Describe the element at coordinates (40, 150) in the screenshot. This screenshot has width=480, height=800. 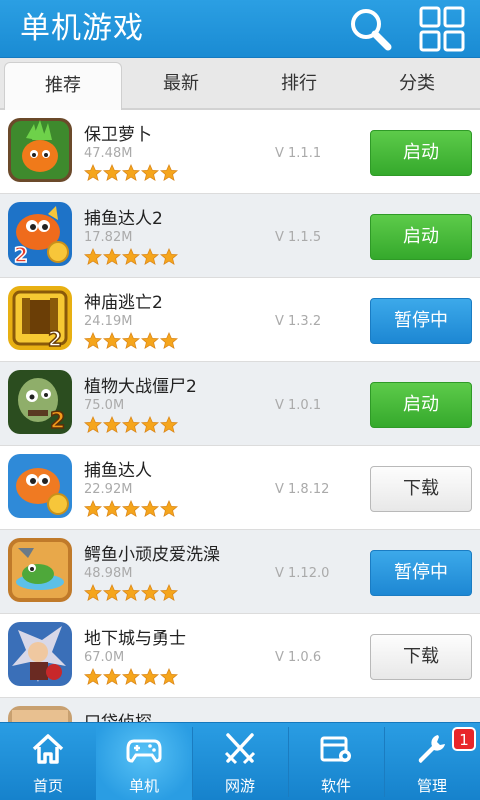
I see `carrot-game-icon` at that location.